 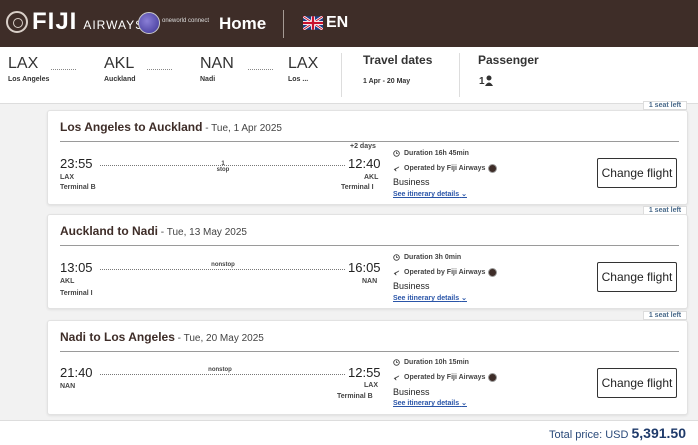 What do you see at coordinates (242, 128) in the screenshot?
I see `flight-date: - Tue, 1 Apr 2025` at bounding box center [242, 128].